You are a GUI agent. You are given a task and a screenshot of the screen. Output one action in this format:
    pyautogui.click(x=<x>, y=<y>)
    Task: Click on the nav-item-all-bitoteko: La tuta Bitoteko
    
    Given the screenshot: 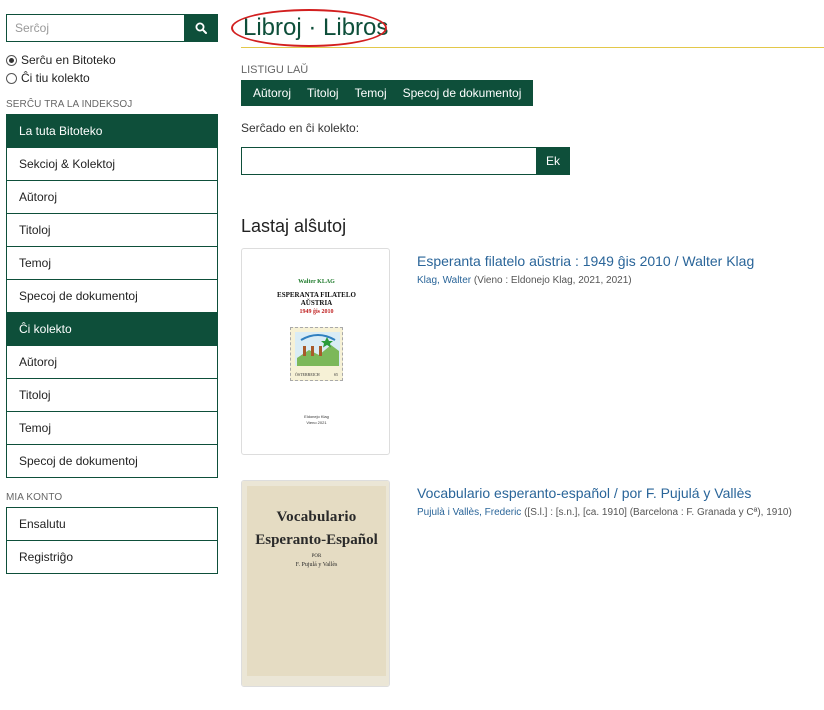 What is the action you would take?
    pyautogui.click(x=112, y=131)
    